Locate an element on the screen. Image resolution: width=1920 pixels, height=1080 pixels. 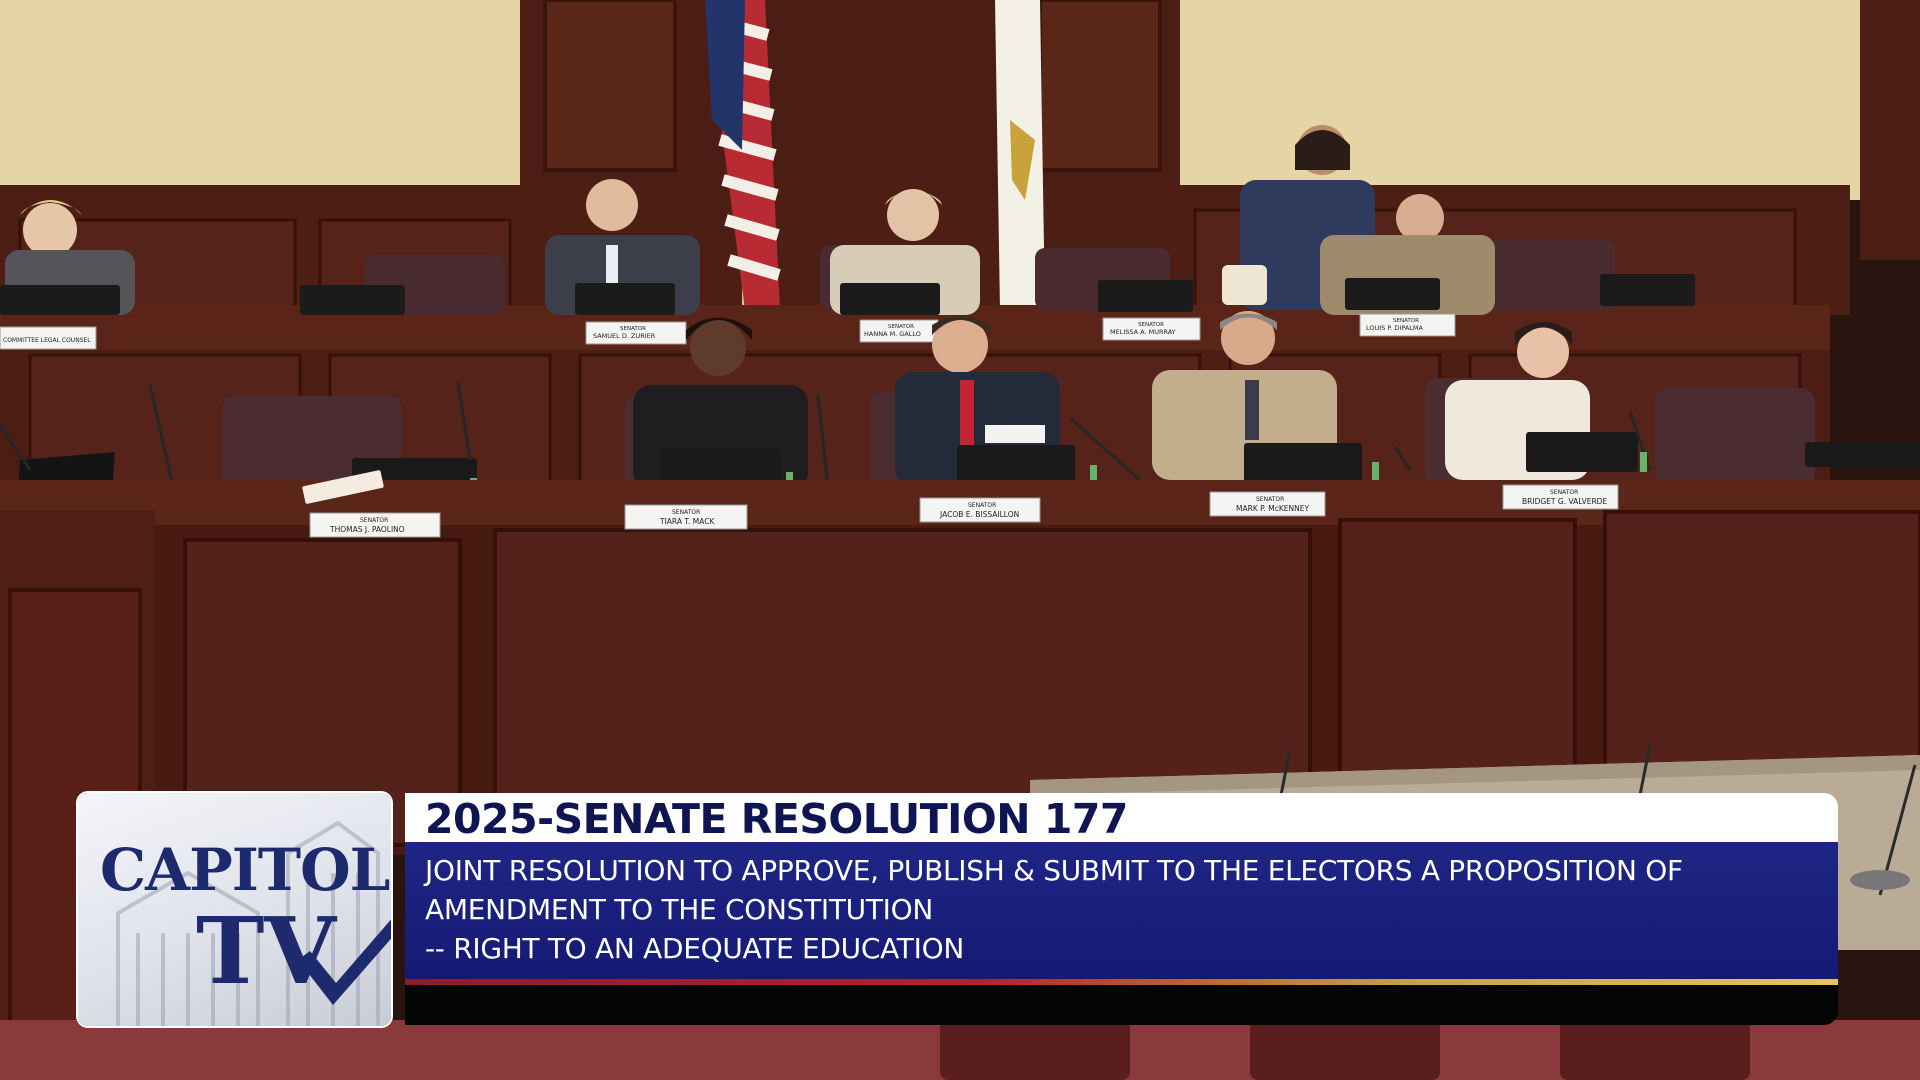
description-line-2: AMENDMENT TO THE CONSTITUTION is located at coordinates (679, 909).